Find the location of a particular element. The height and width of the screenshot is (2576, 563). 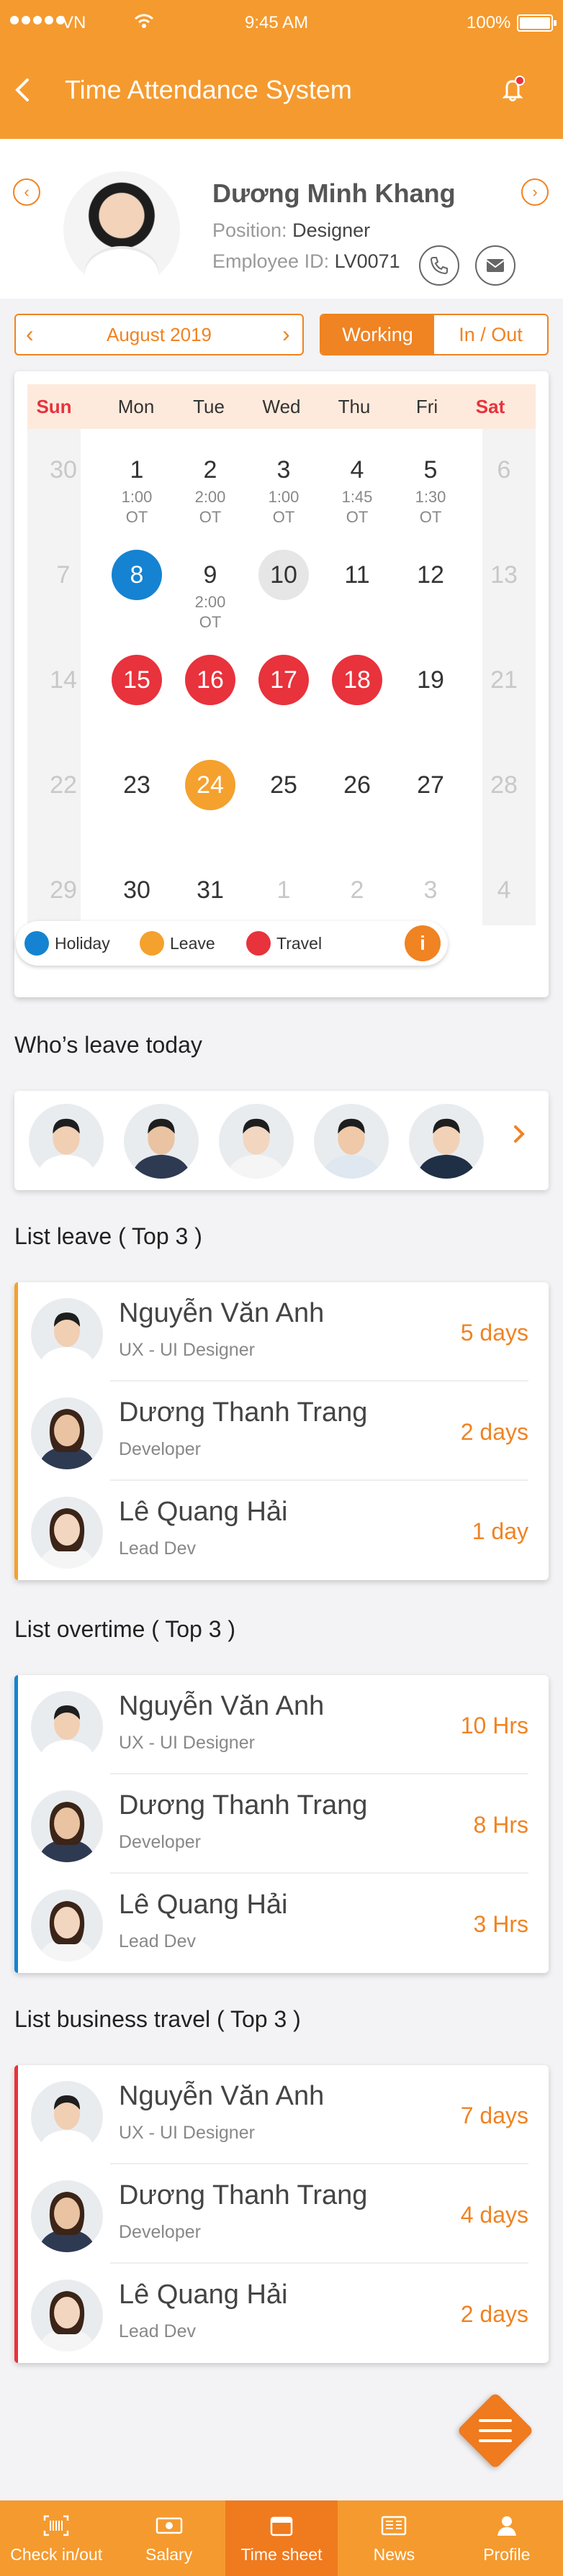

tab-label: News is located at coordinates (394, 2554).